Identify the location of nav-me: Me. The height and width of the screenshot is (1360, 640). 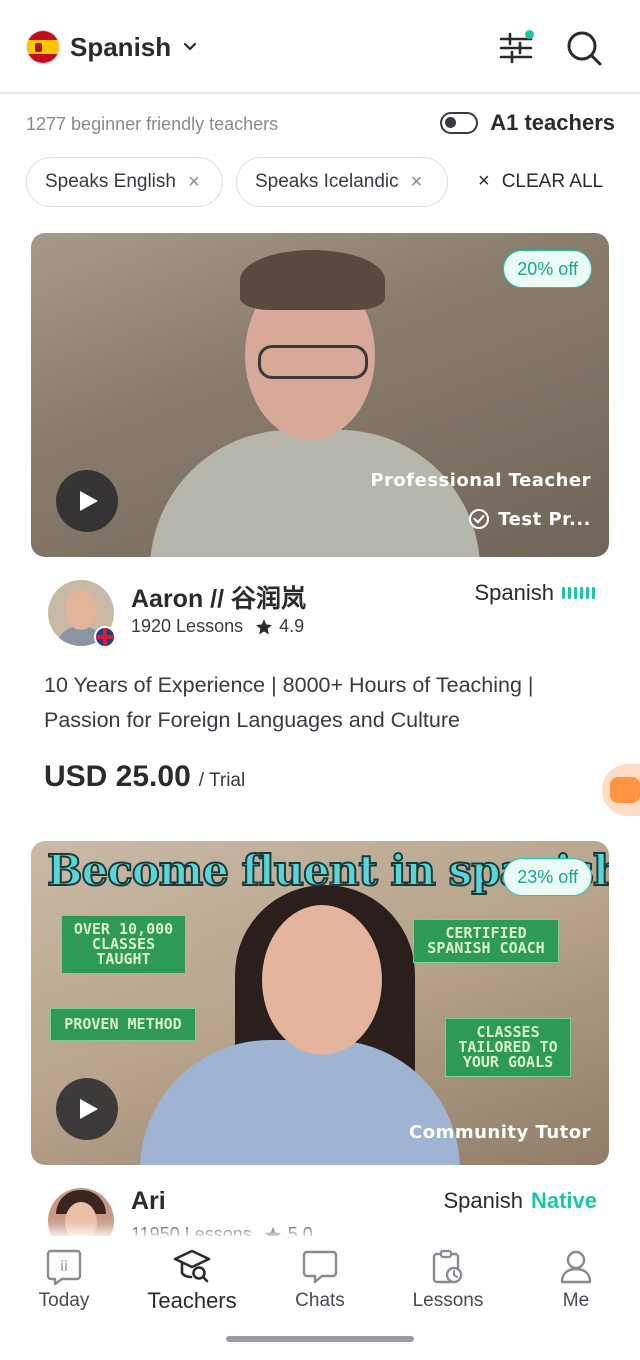
(576, 1280).